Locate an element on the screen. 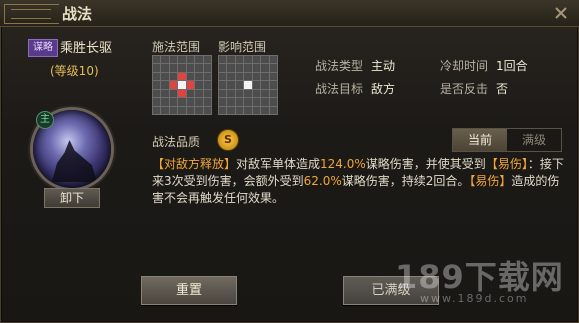 The width and height of the screenshot is (579, 323). title-ornament is located at coordinates (31, 14).